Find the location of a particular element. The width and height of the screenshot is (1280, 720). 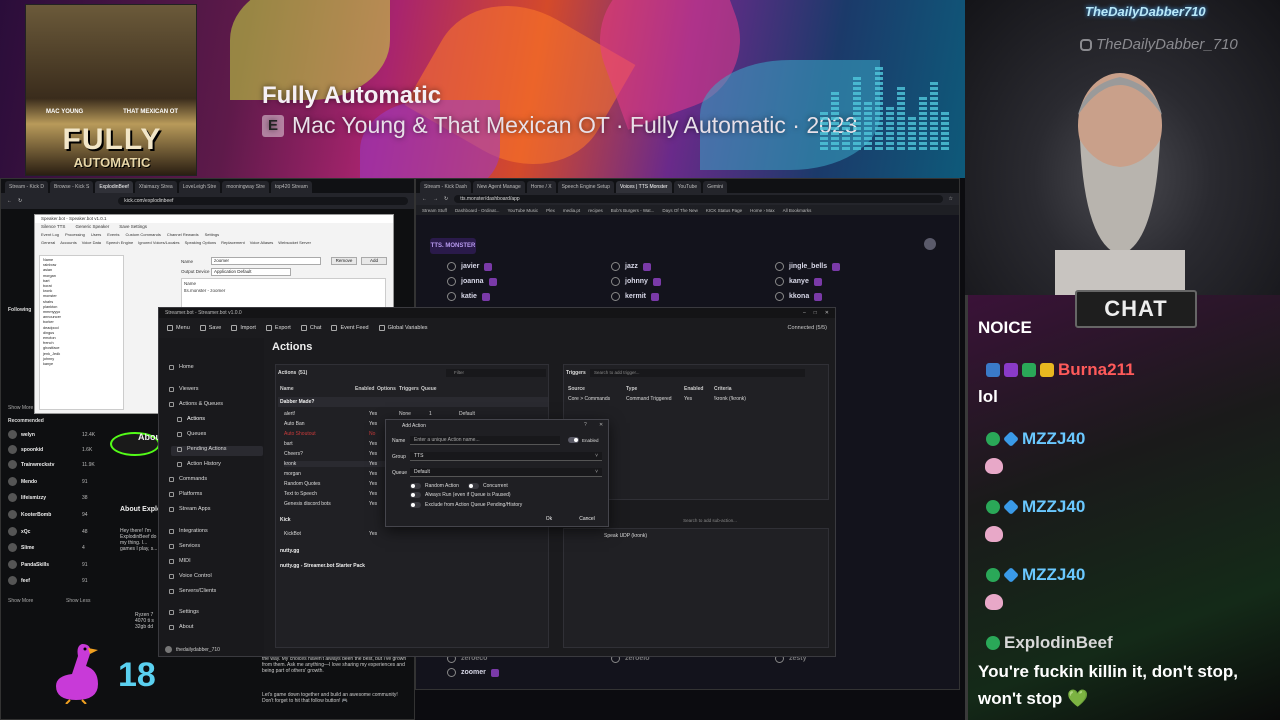

nav-queues: Queues is located at coordinates (191, 434).